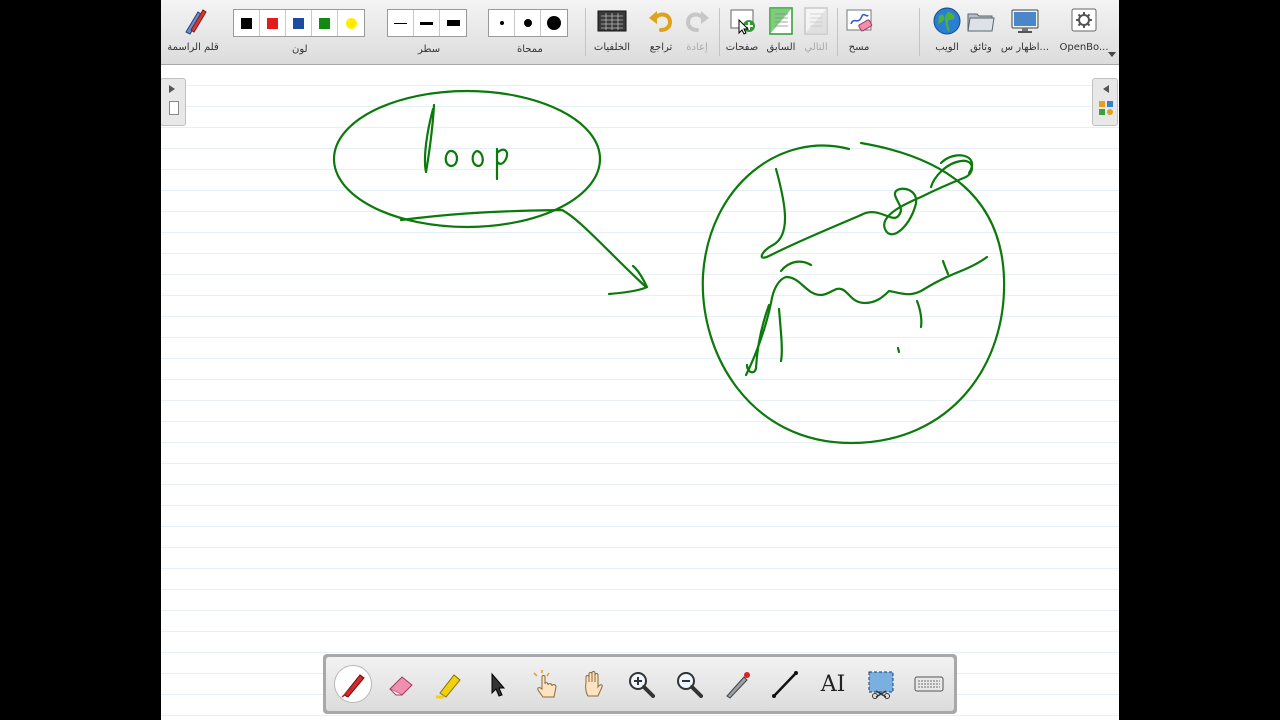 The image size is (1280, 720). I want to click on eraser-icon, so click(401, 686).